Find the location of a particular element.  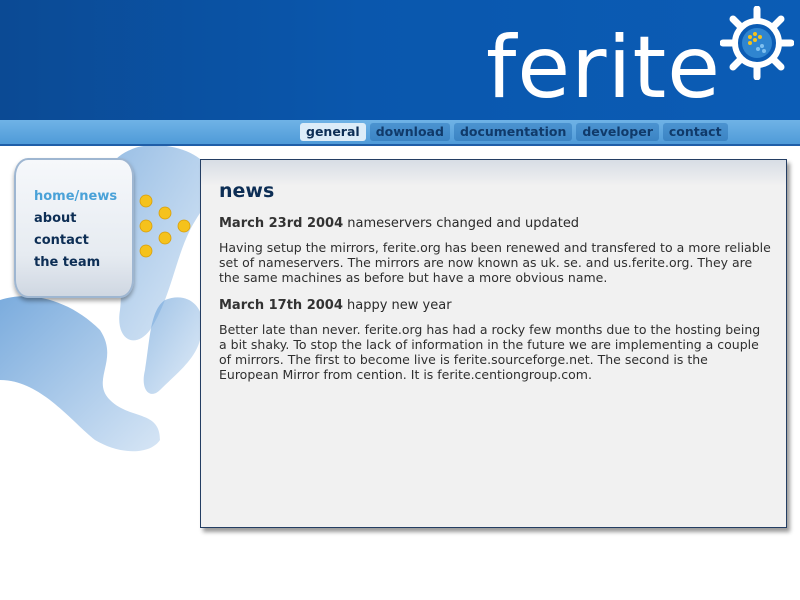

tab-documentation: documentation is located at coordinates (513, 132).